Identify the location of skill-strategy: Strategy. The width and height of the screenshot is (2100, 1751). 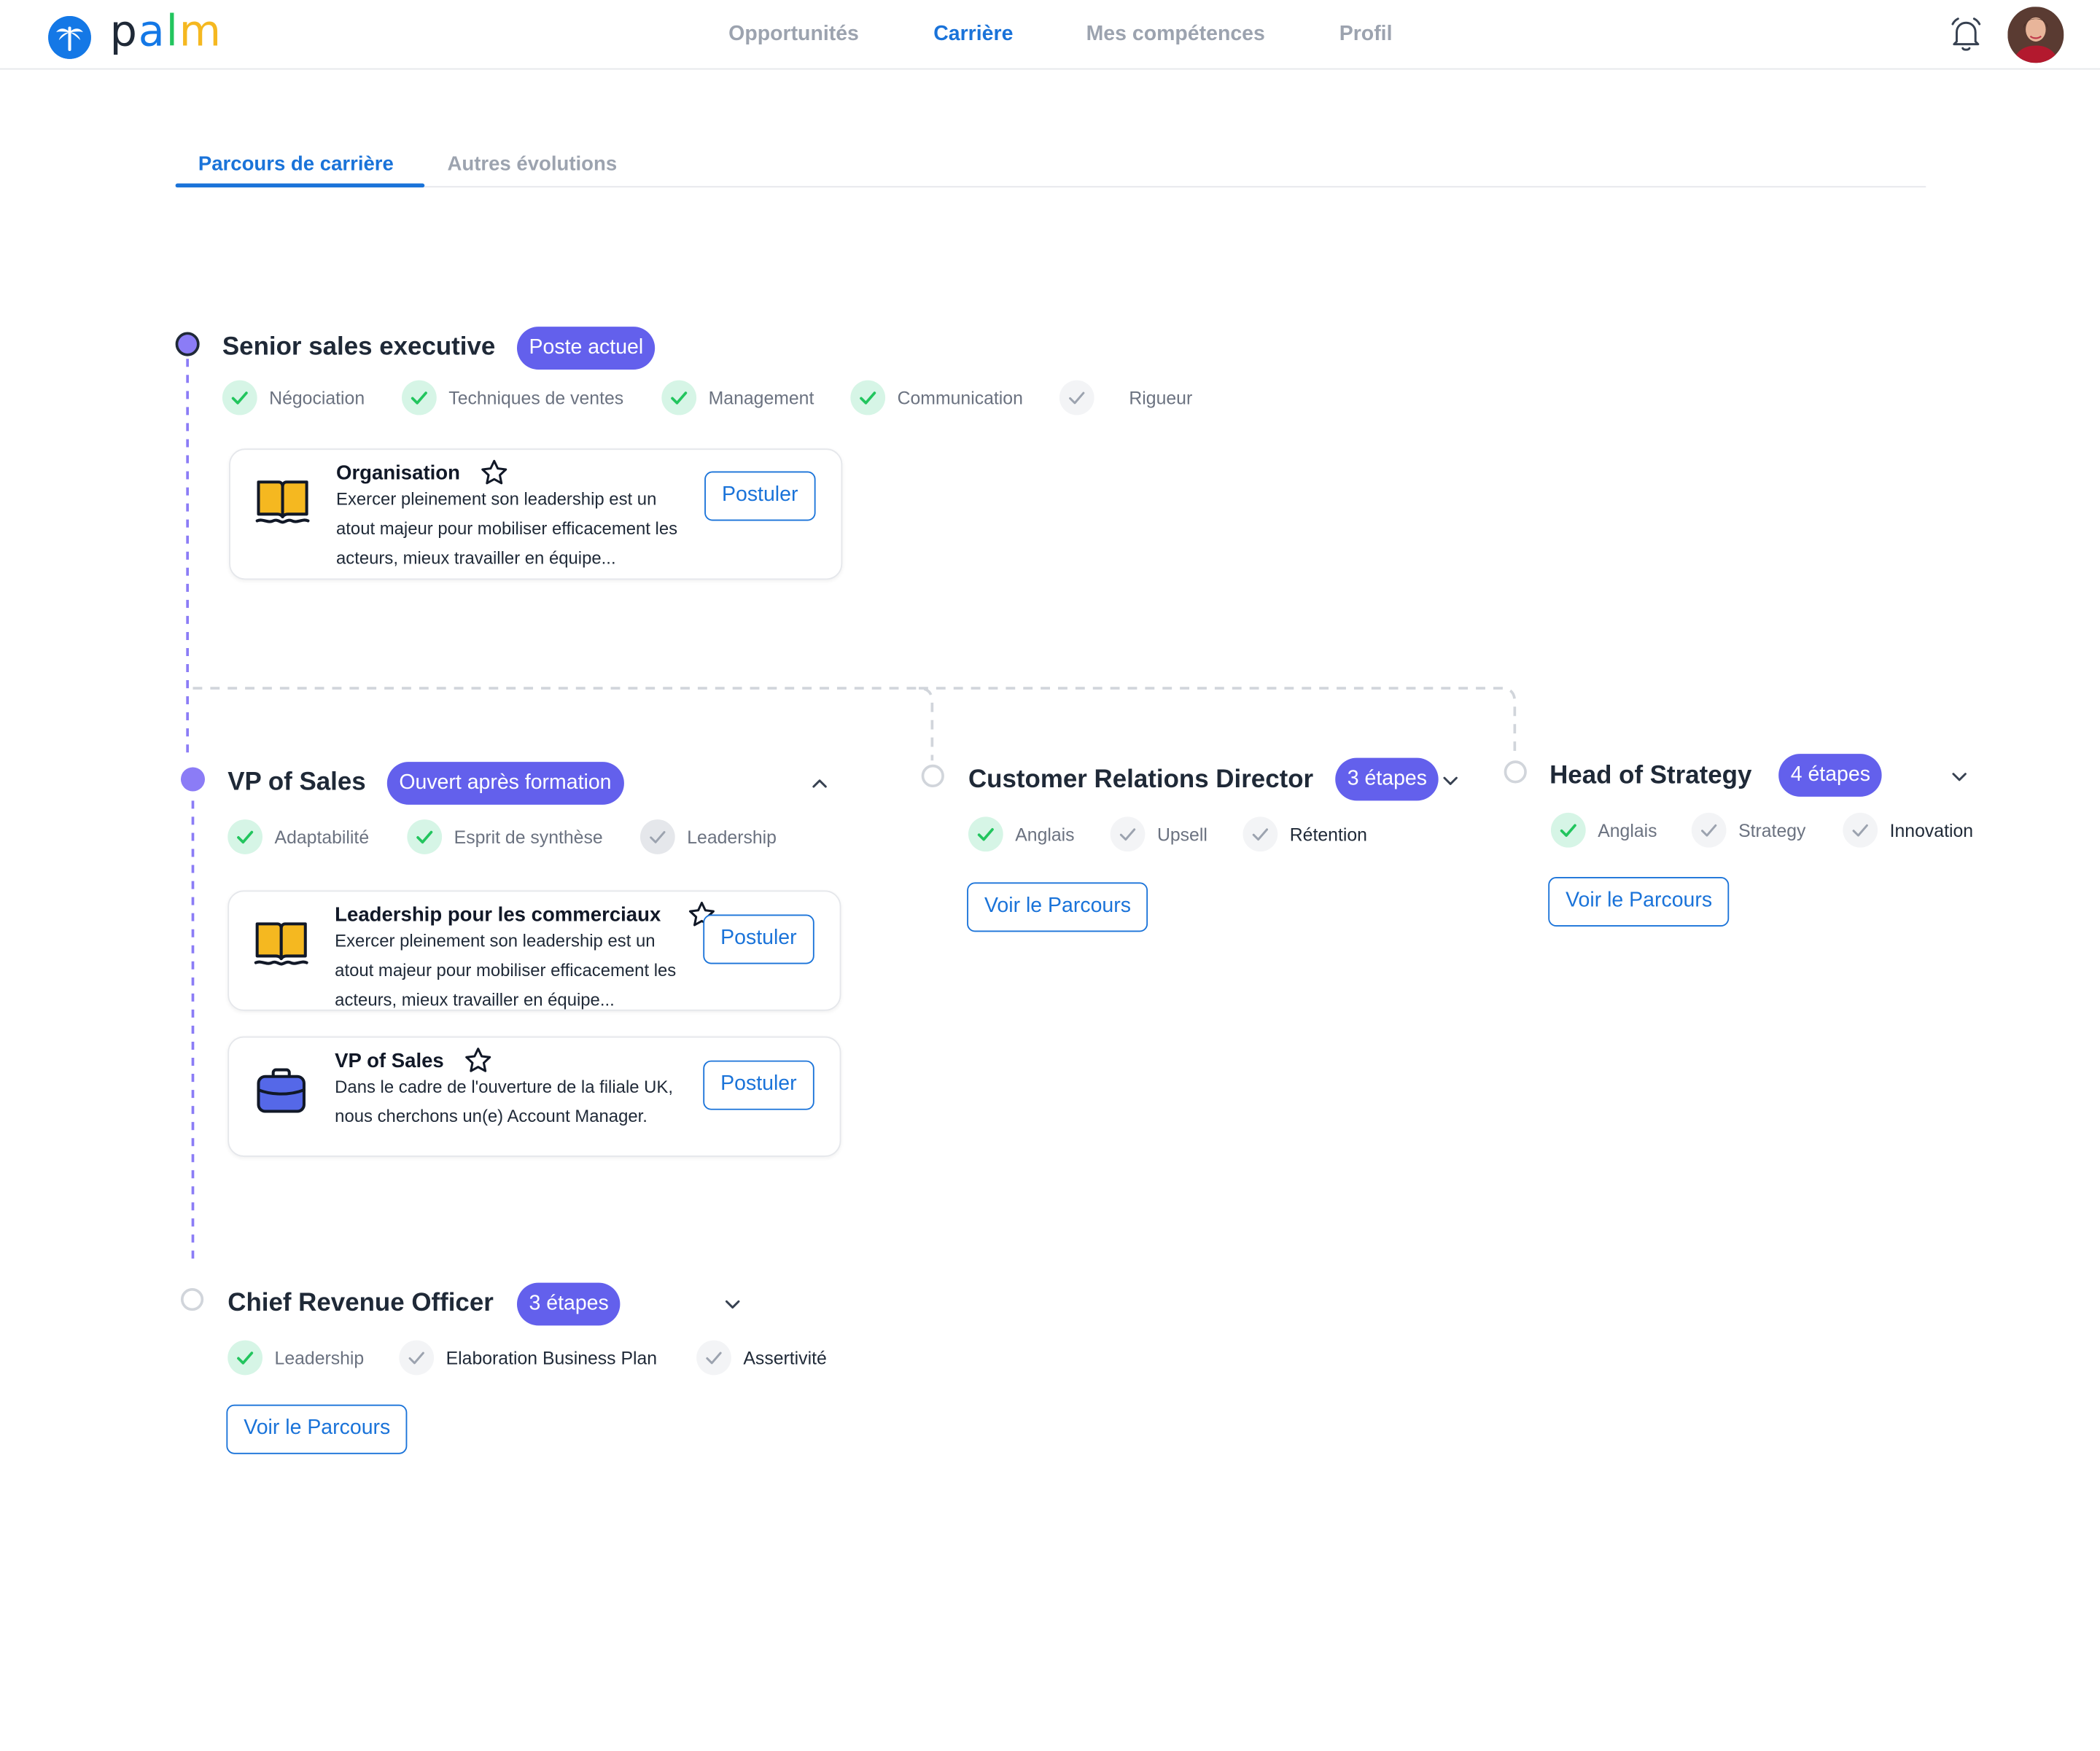
(1748, 830).